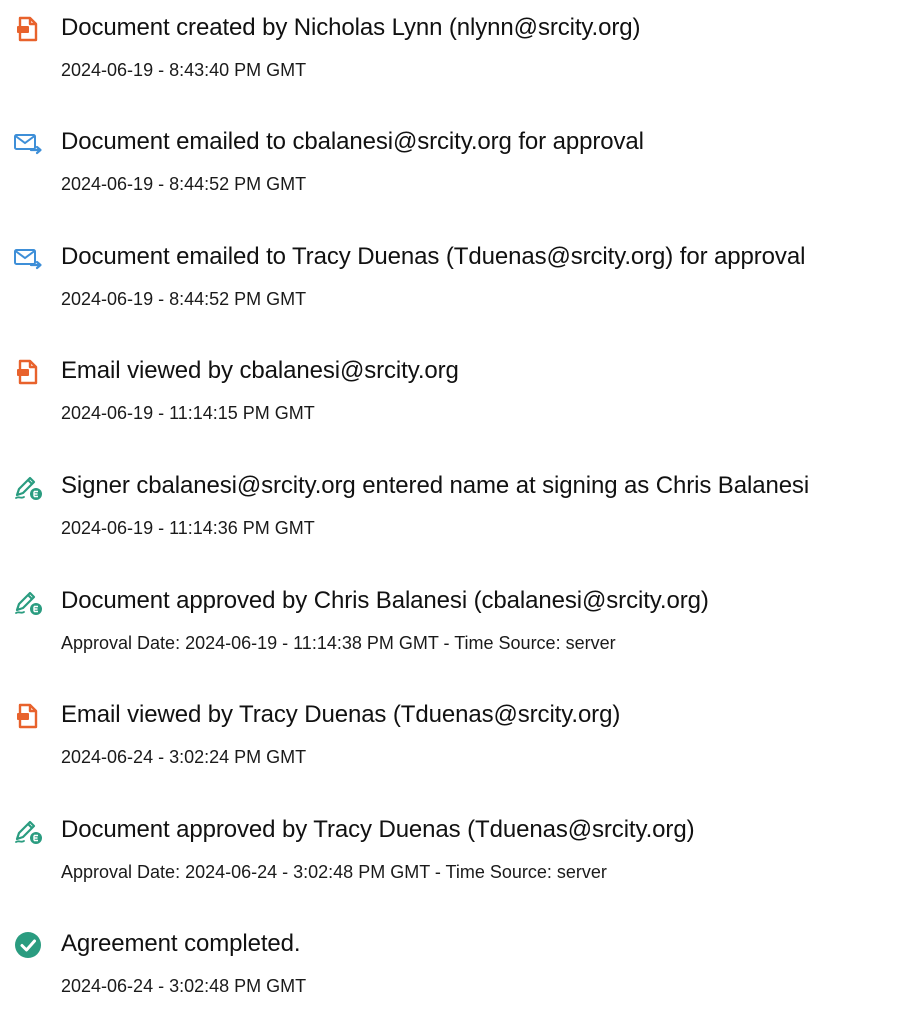 The height and width of the screenshot is (1016, 900). Describe the element at coordinates (184, 757) in the screenshot. I see `event-timestamp: 2024-06-24 - 3:02:24 PM GMT` at that location.